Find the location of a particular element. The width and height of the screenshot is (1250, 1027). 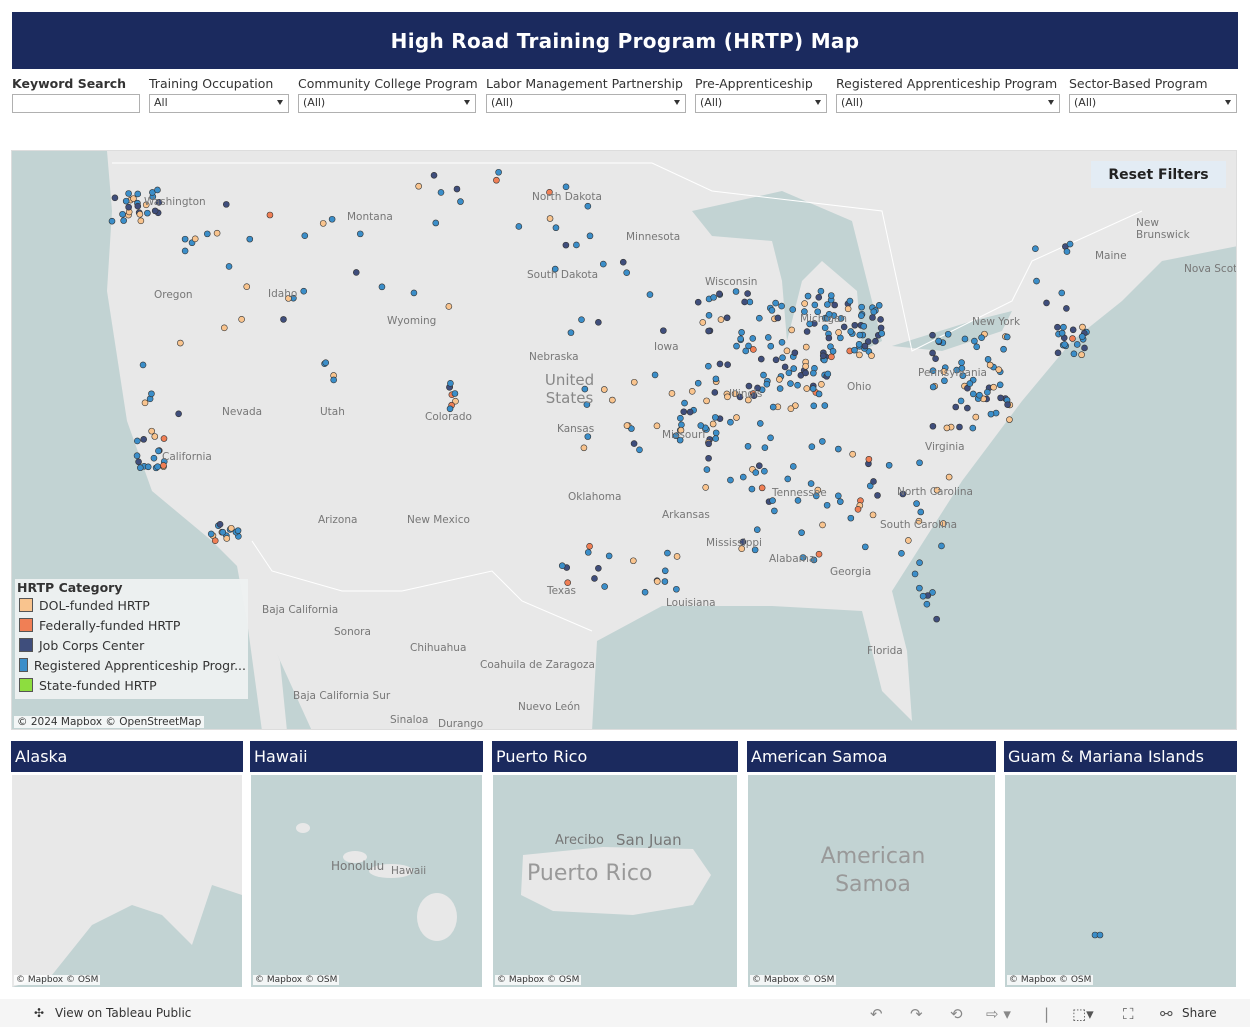

download-icon: ⬚▾ is located at coordinates (1083, 1014).